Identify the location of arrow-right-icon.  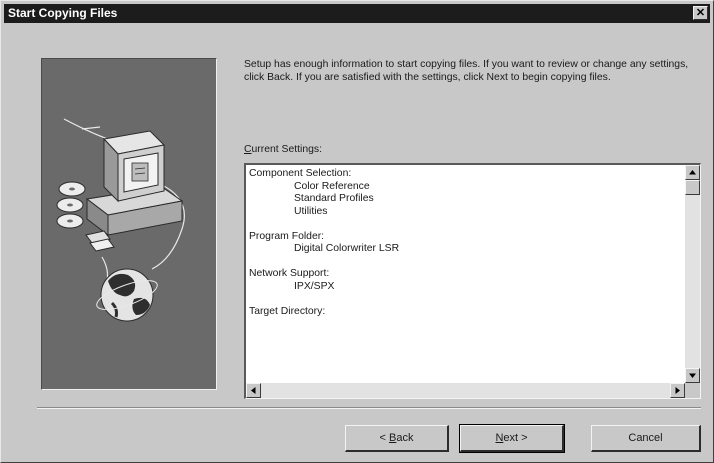
(677, 390).